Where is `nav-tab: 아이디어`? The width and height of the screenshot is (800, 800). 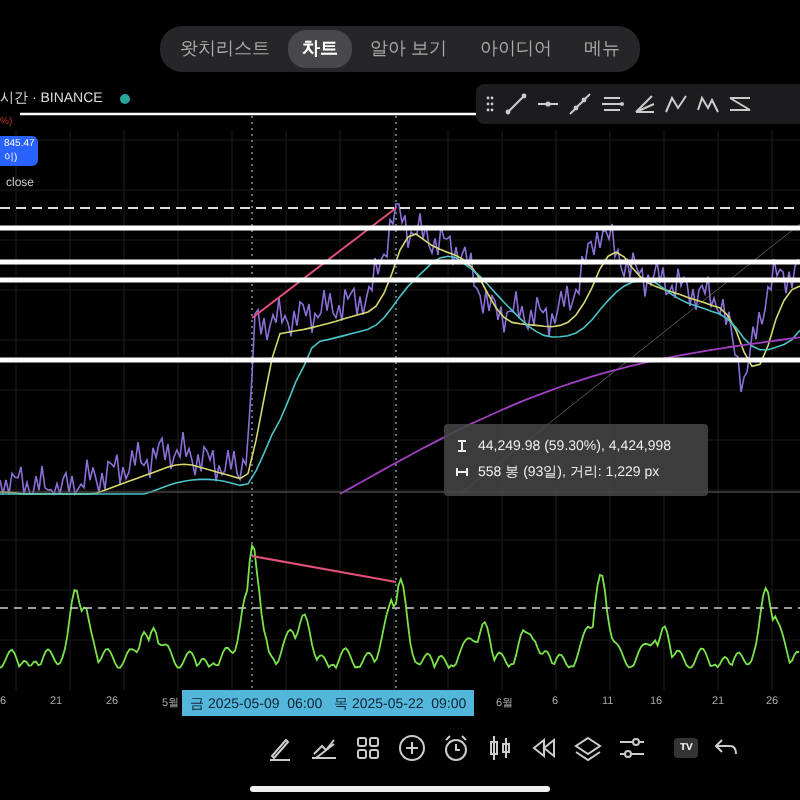 nav-tab: 아이디어 is located at coordinates (515, 49).